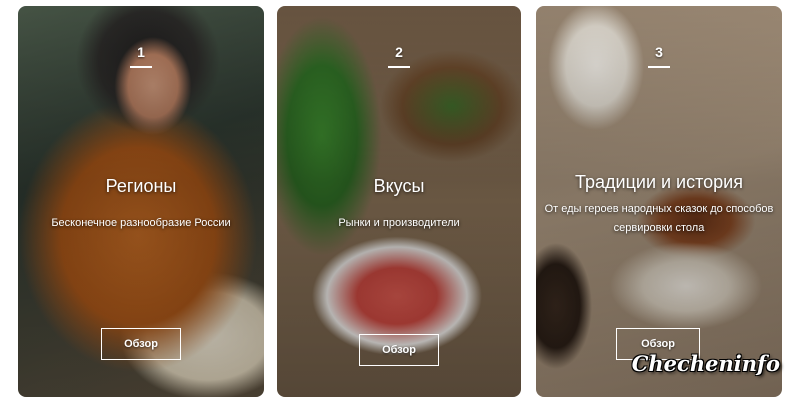 The image size is (800, 400). What do you see at coordinates (141, 52) in the screenshot?
I see `card-number: 1` at bounding box center [141, 52].